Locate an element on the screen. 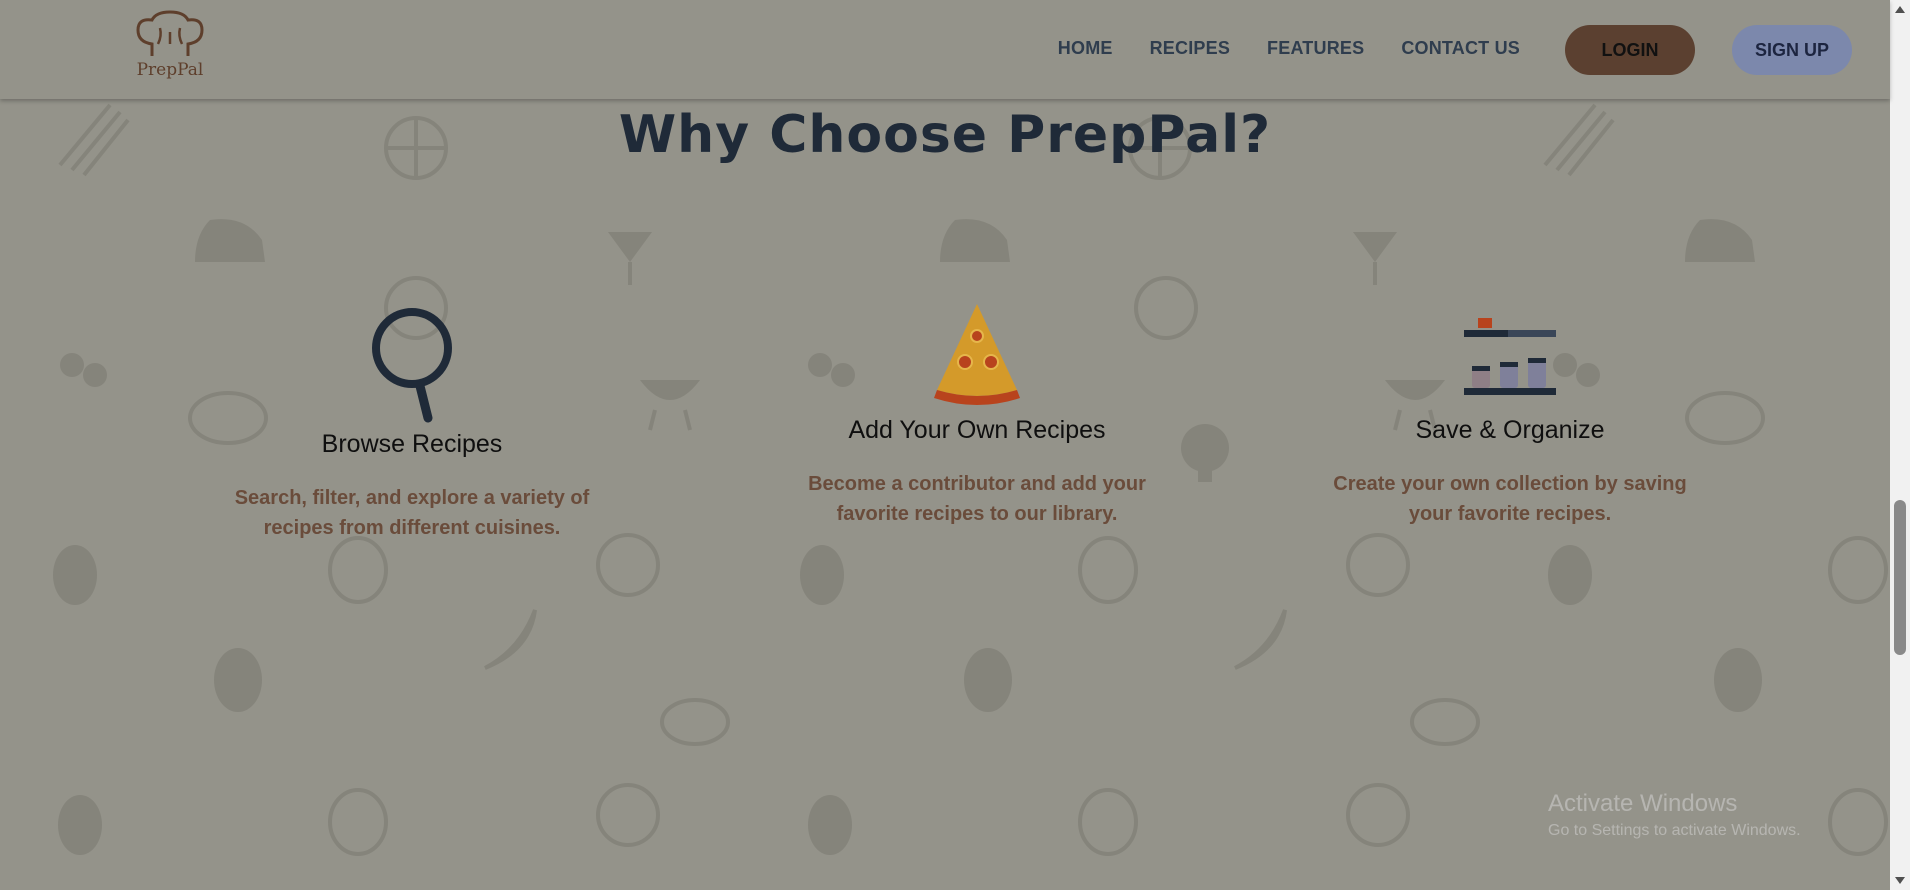 This screenshot has width=1910, height=890. main-nav: HOME RECIPES FEATURES CONTACT US is located at coordinates (1289, 48).